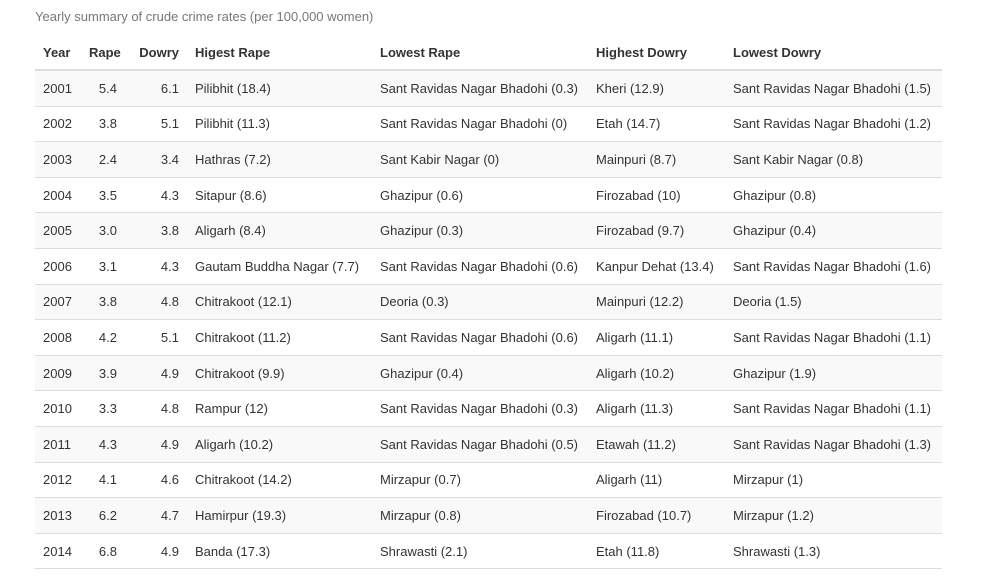 The width and height of the screenshot is (992, 586). I want to click on rape-rate-cell: 6.8, so click(103, 551).